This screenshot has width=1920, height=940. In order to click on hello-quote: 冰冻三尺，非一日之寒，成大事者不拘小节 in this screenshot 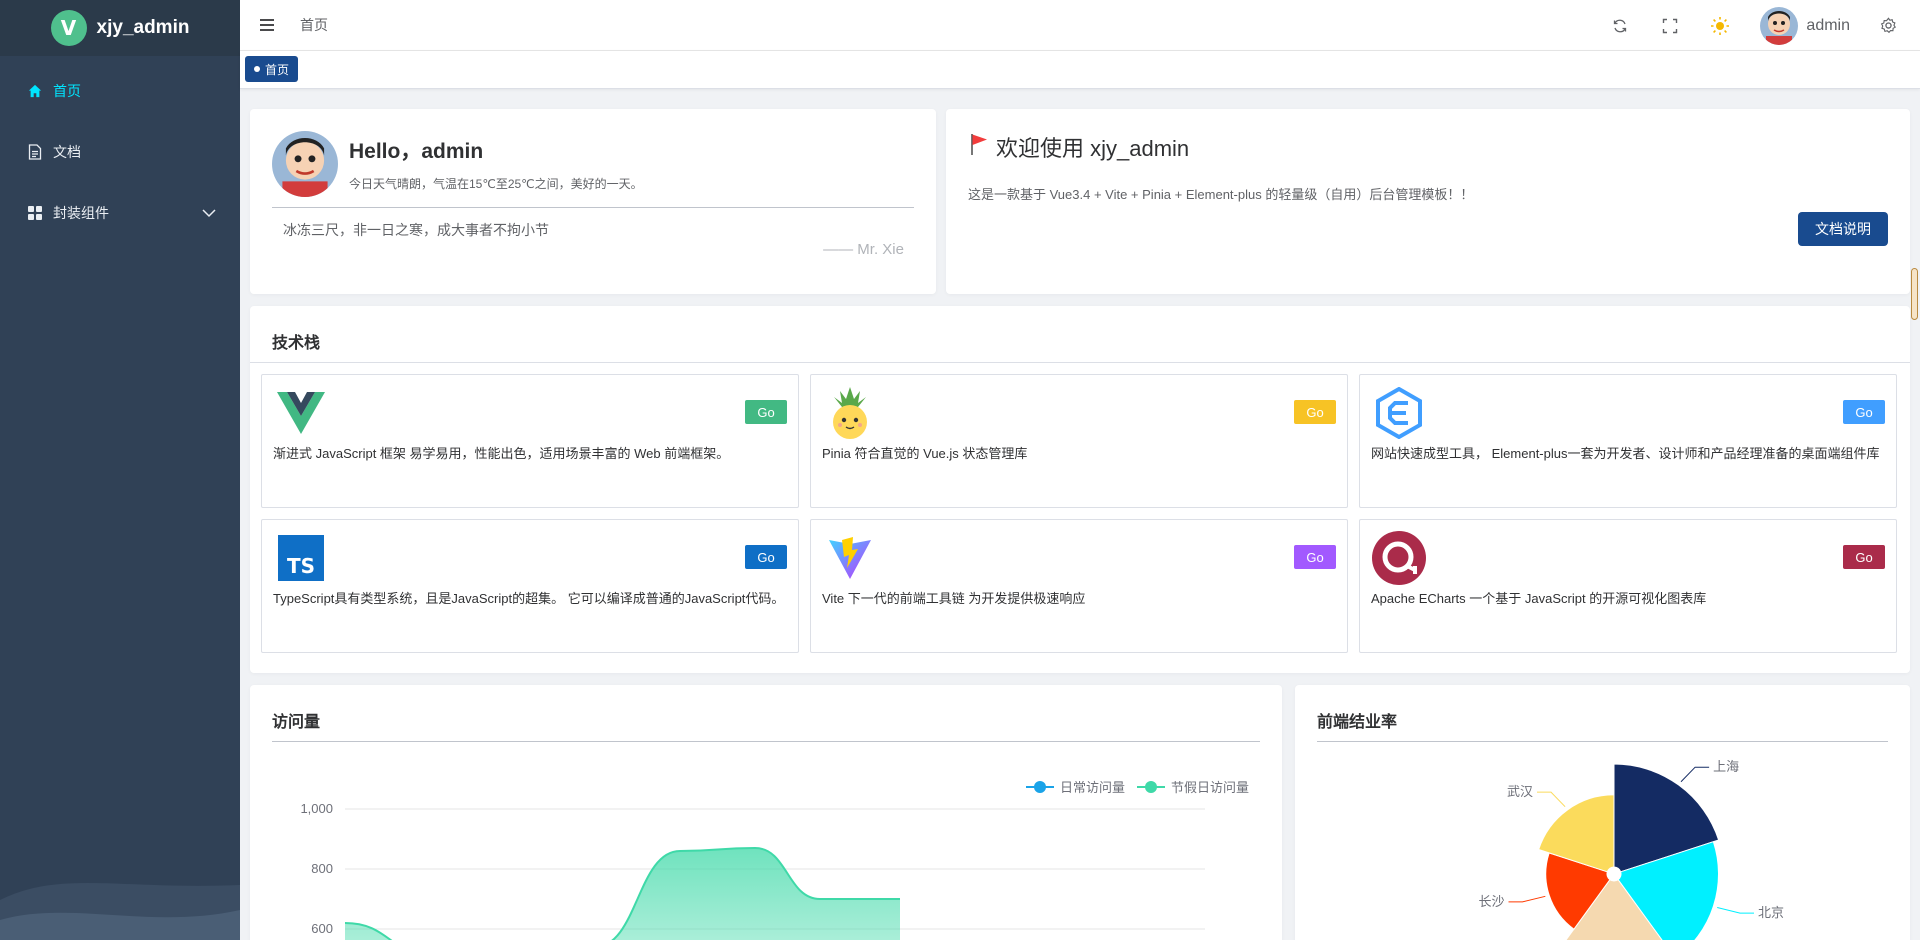, I will do `click(416, 230)`.